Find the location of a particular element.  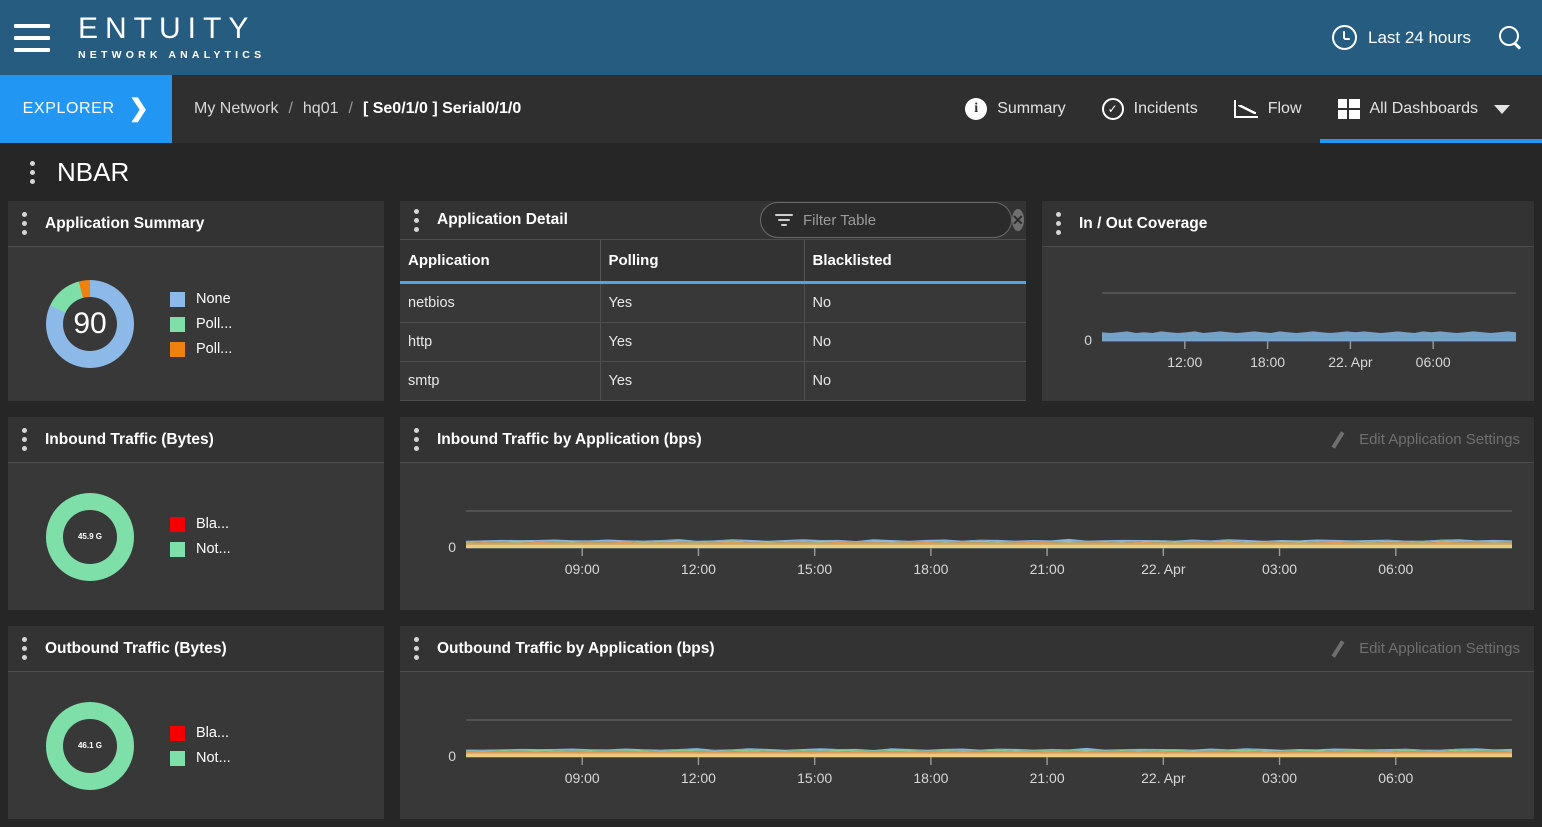

brand-logo: ENTUITY NETWORK ANALYTICS is located at coordinates (171, 37).